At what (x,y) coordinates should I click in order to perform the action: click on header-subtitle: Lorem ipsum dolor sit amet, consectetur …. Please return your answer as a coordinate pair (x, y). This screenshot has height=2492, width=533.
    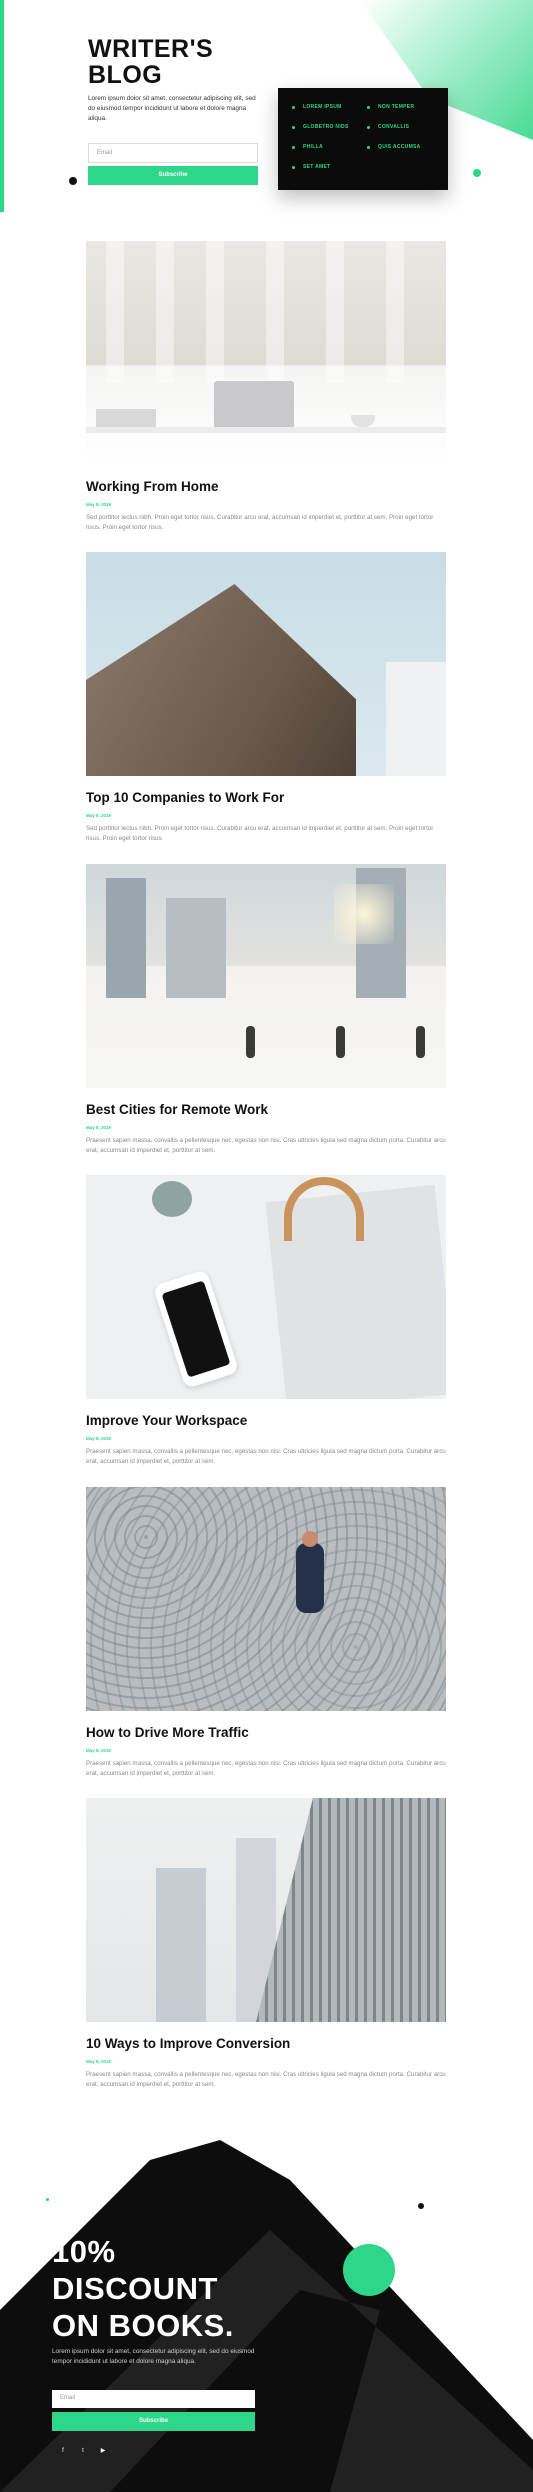
    Looking at the image, I should click on (172, 108).